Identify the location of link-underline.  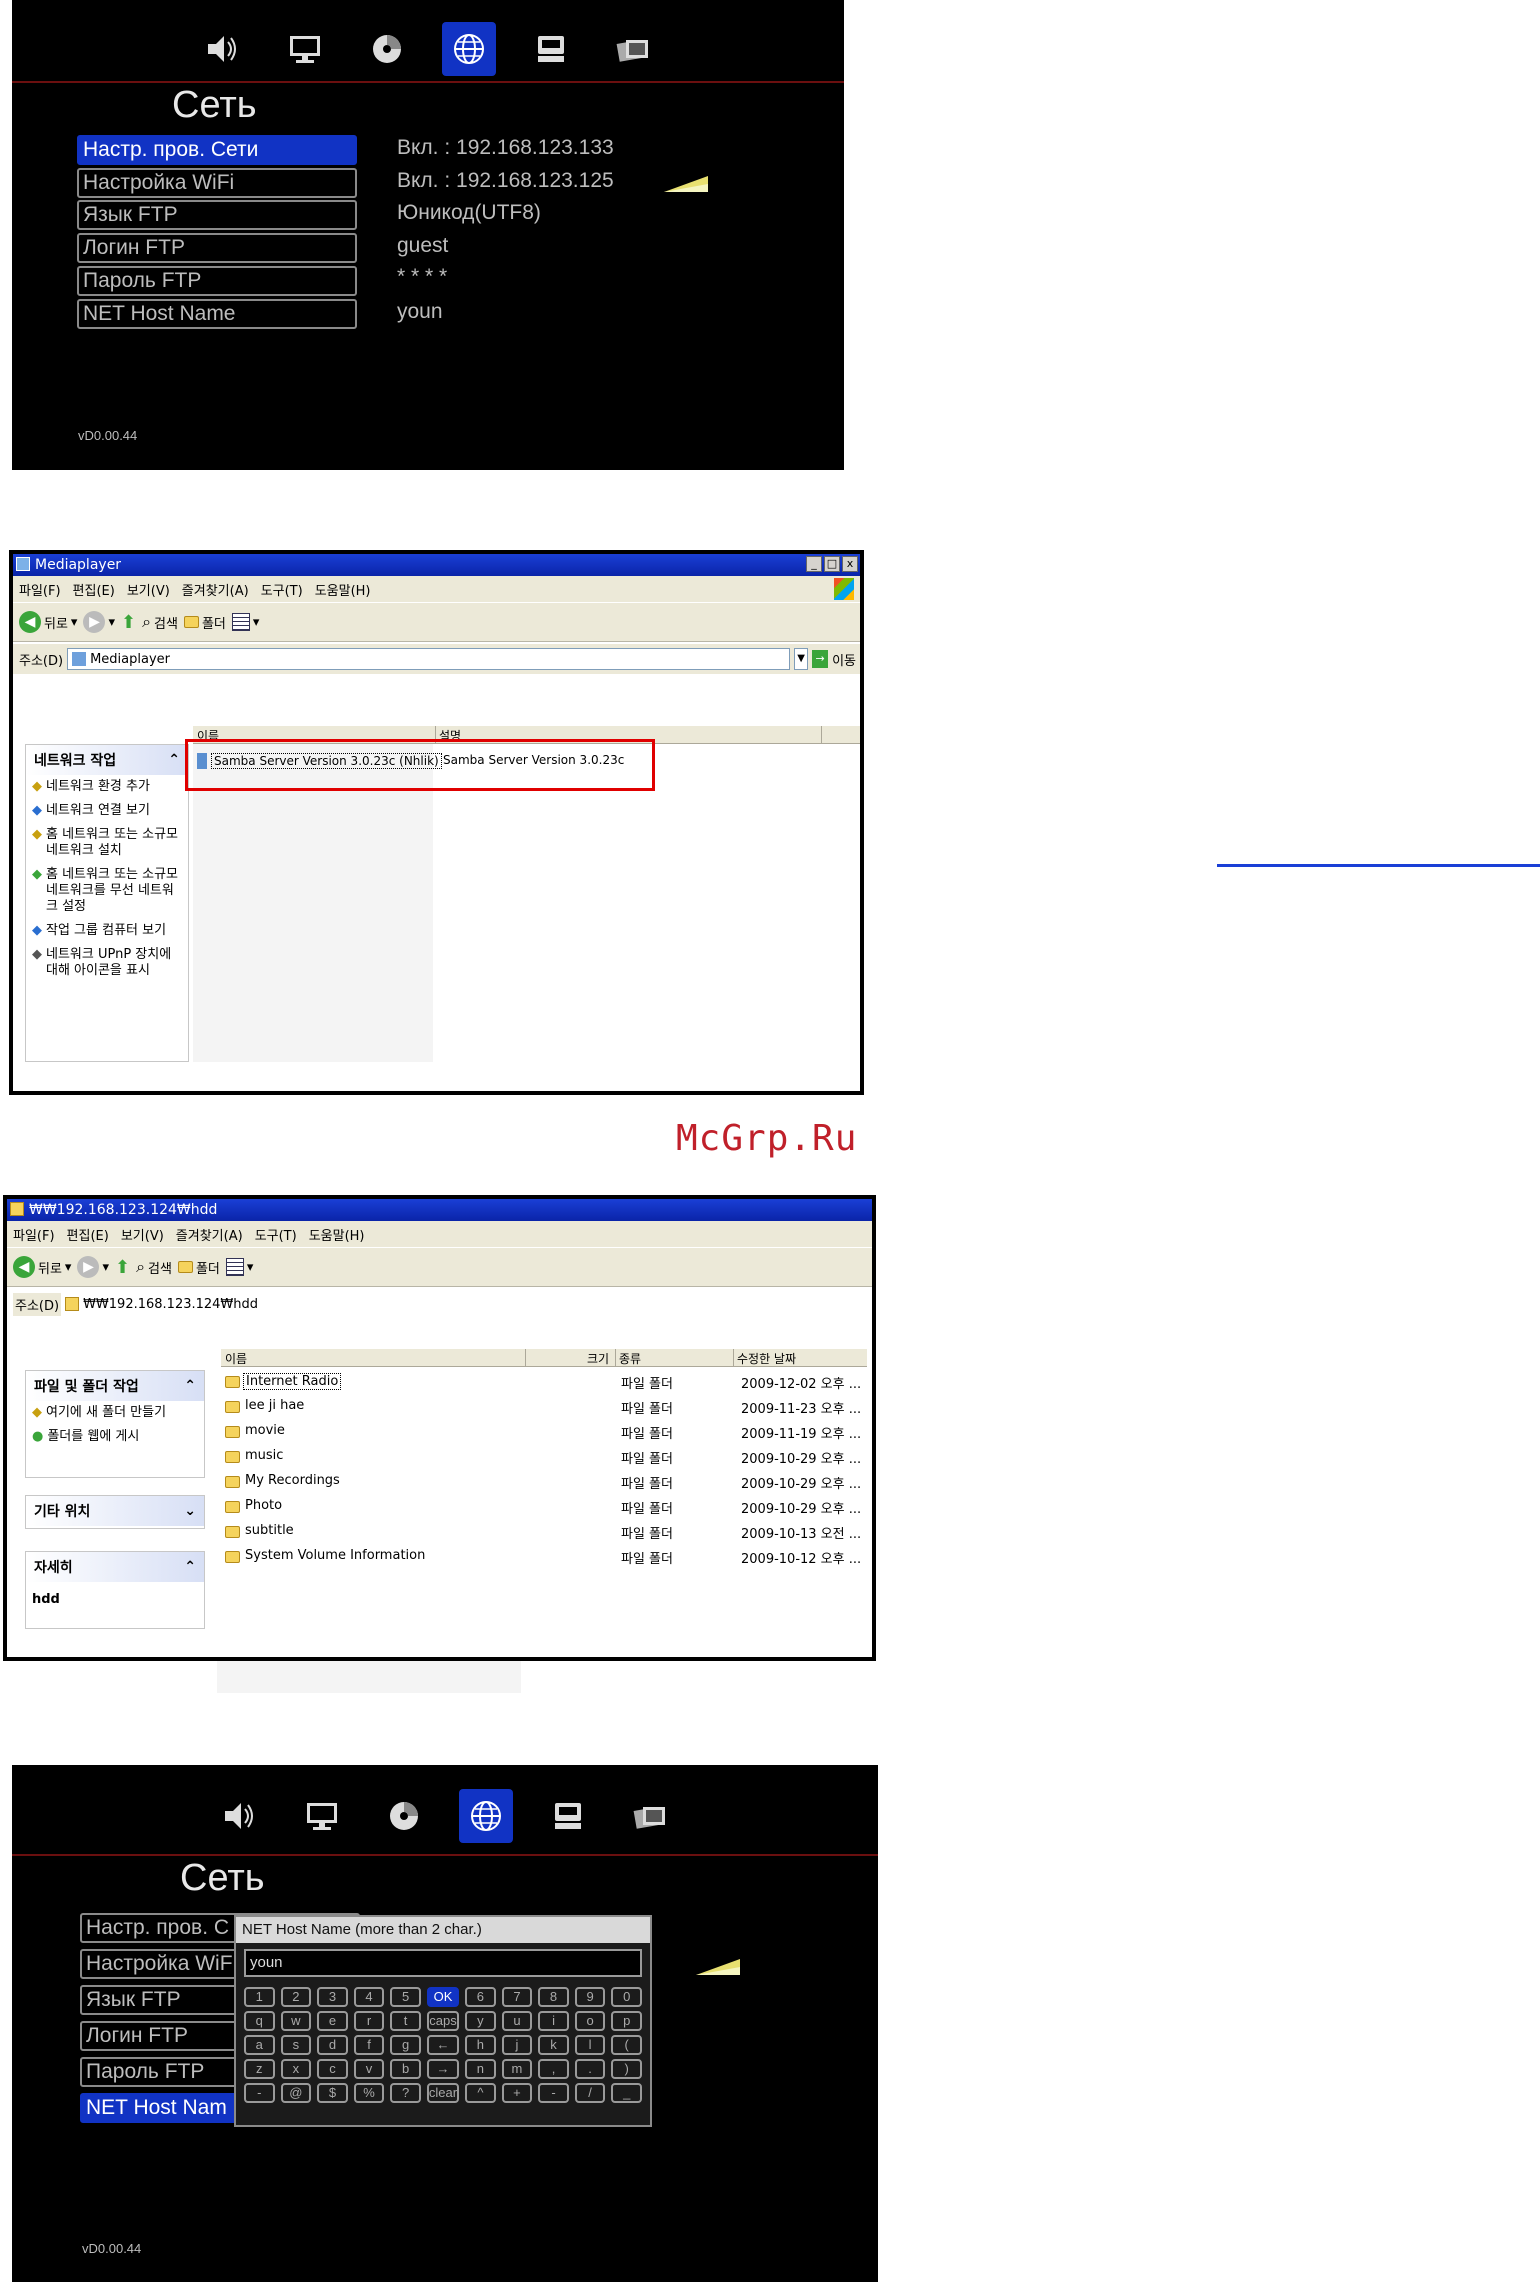
(1378, 865).